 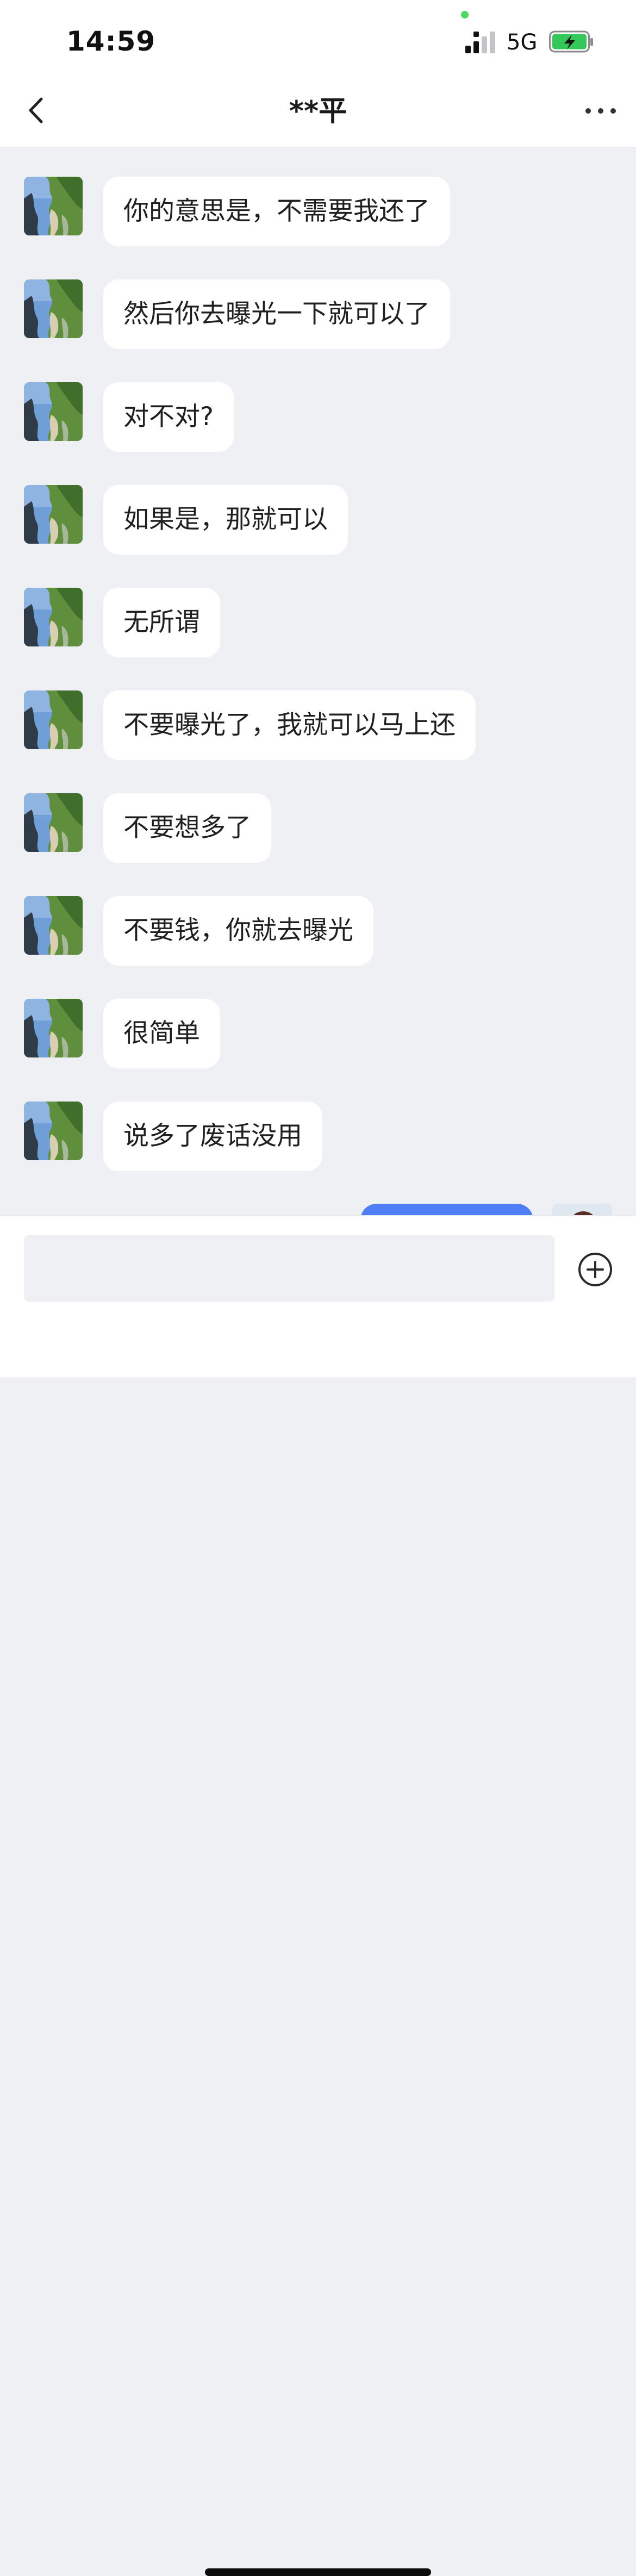 I want to click on chat-title: **平, so click(x=318, y=111).